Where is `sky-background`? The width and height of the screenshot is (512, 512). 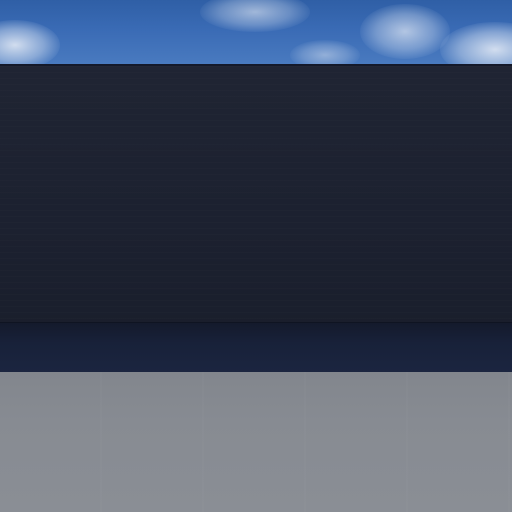
sky-background is located at coordinates (256, 33).